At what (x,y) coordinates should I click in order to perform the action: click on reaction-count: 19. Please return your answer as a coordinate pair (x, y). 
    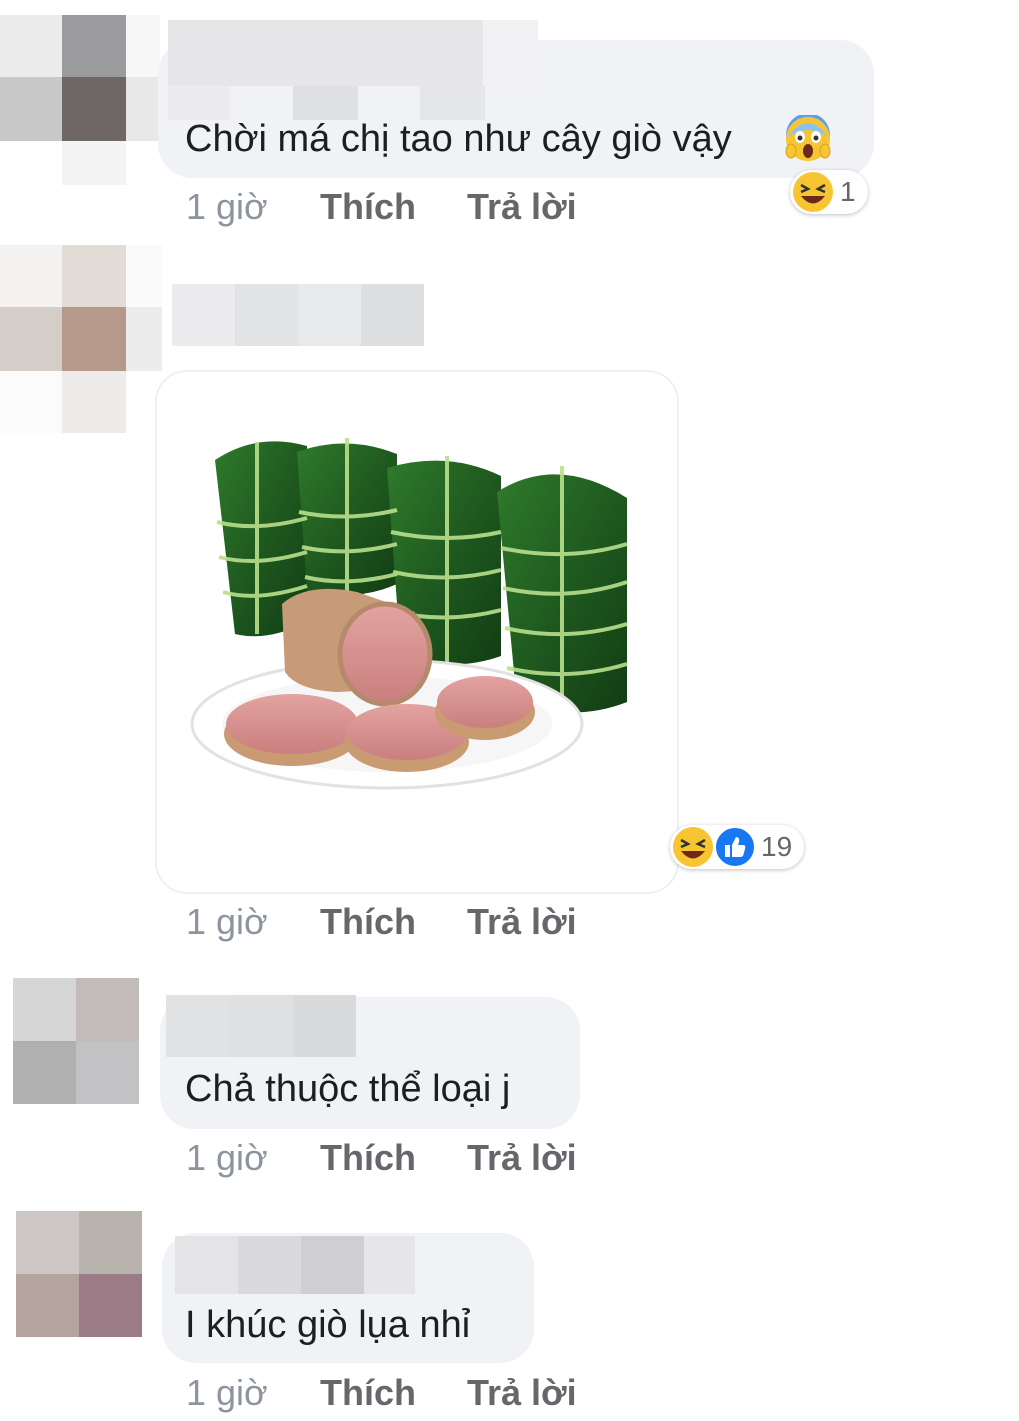
    Looking at the image, I should click on (777, 846).